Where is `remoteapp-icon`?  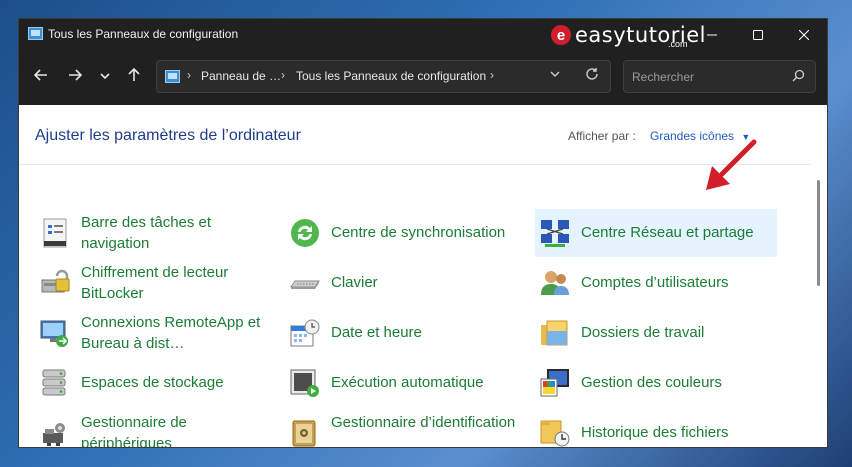 remoteapp-icon is located at coordinates (54, 333).